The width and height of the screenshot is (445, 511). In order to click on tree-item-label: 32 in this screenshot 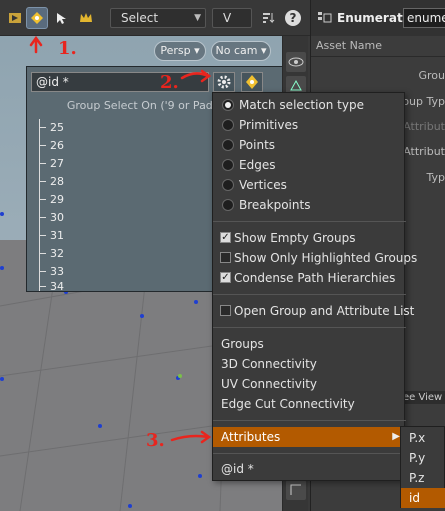, I will do `click(57, 253)`.